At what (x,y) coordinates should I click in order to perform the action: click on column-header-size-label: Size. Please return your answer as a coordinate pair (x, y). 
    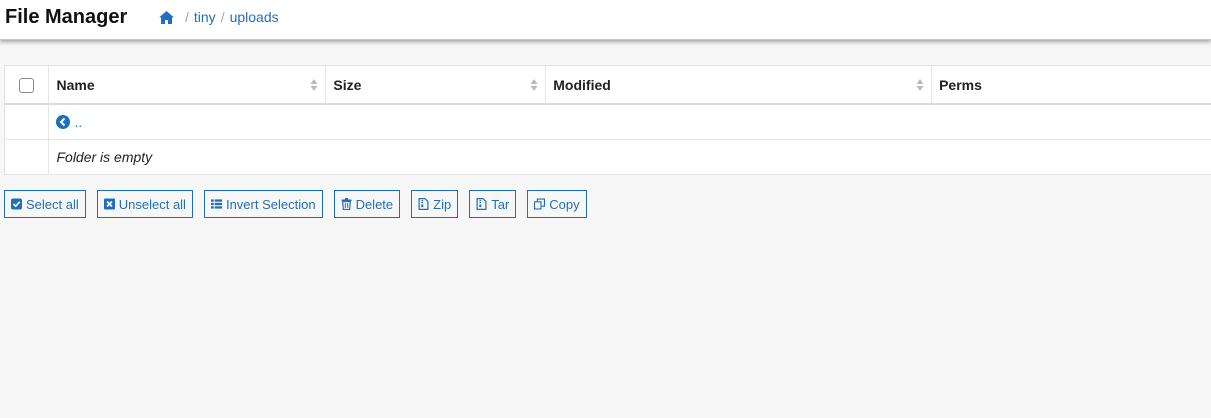
    Looking at the image, I should click on (347, 84).